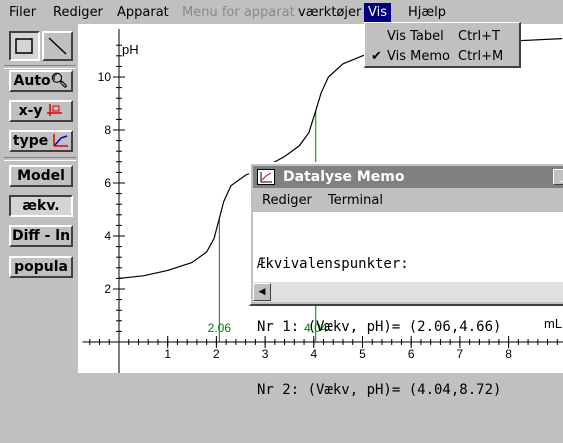 The width and height of the screenshot is (563, 443). What do you see at coordinates (107, 183) in the screenshot?
I see `y-tick-label: 6` at bounding box center [107, 183].